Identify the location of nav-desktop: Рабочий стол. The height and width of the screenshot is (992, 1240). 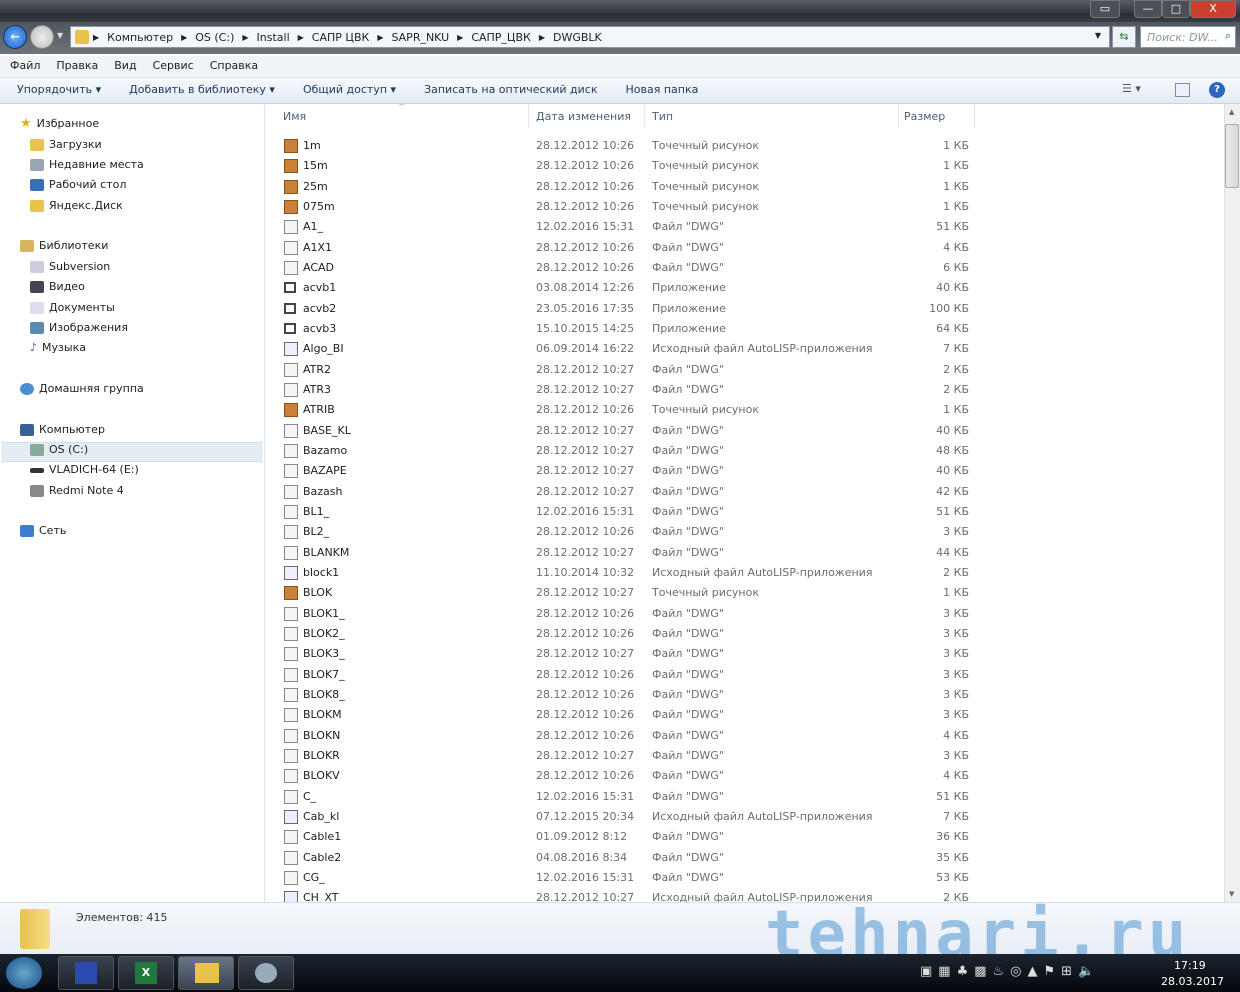
(78, 185).